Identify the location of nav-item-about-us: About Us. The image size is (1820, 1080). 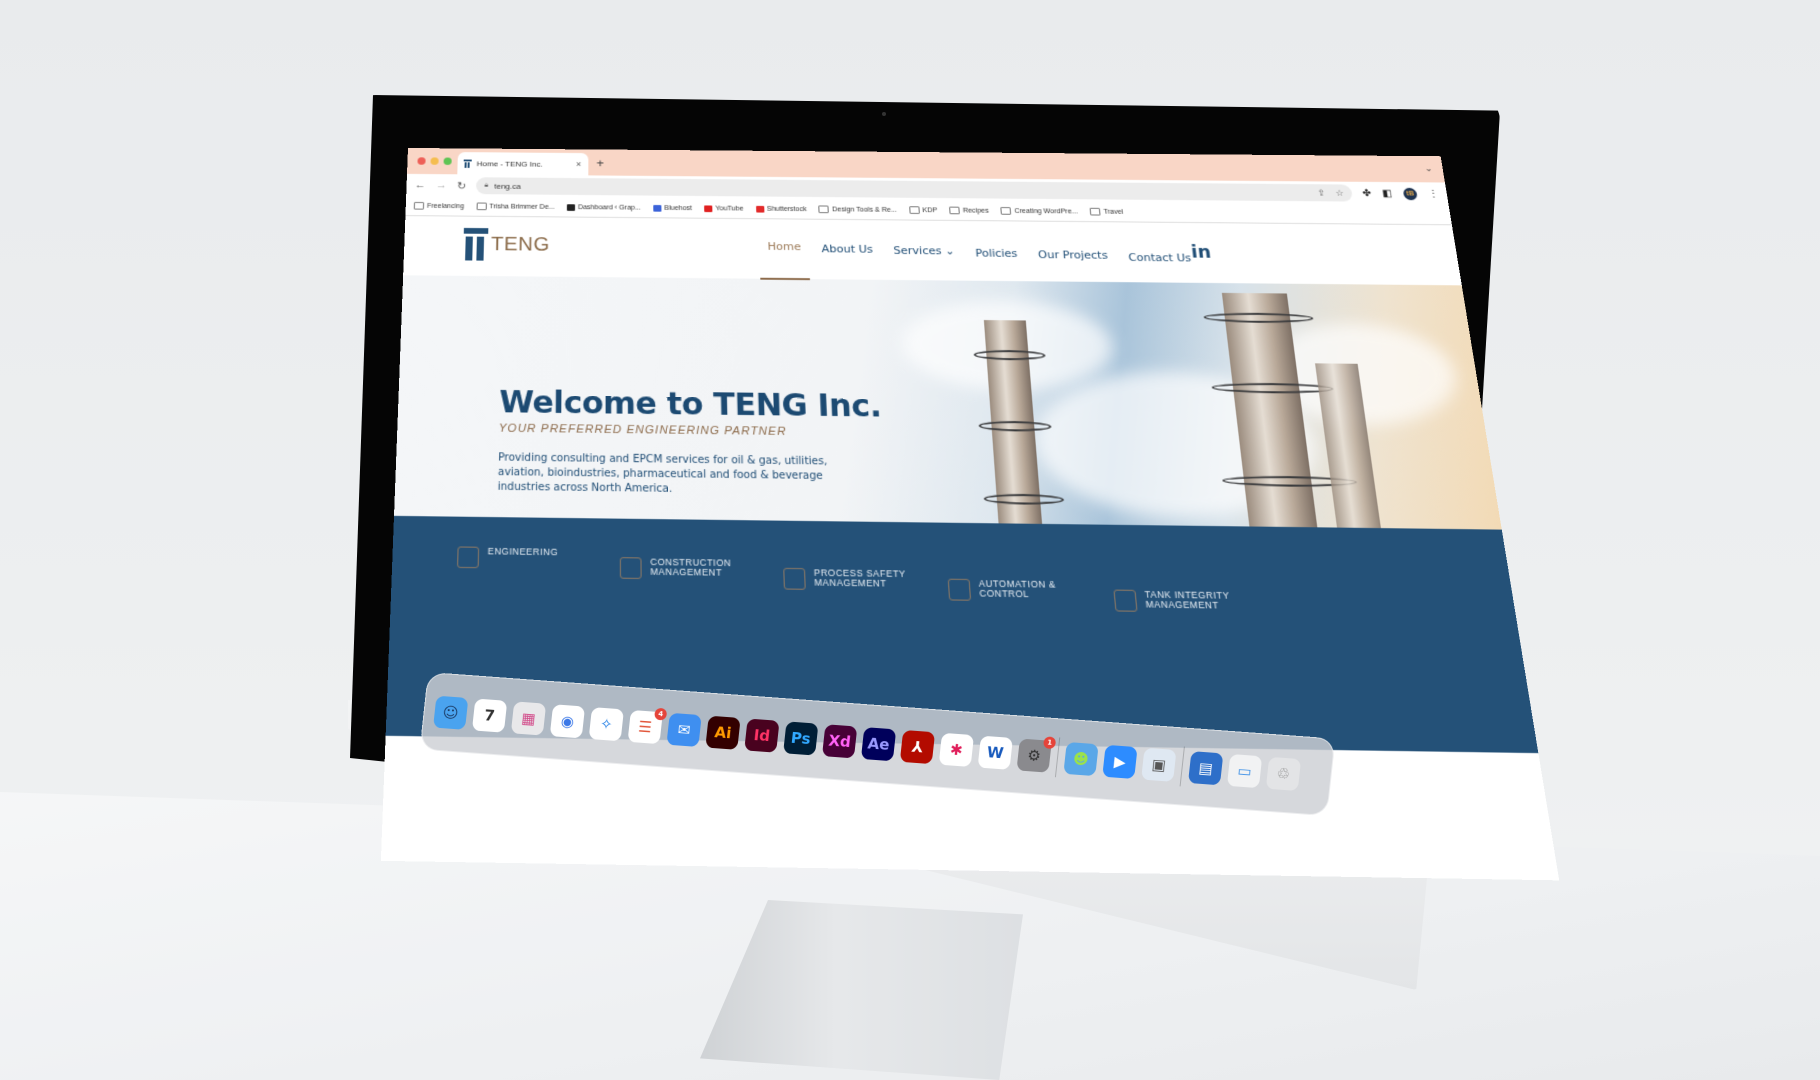
(847, 258).